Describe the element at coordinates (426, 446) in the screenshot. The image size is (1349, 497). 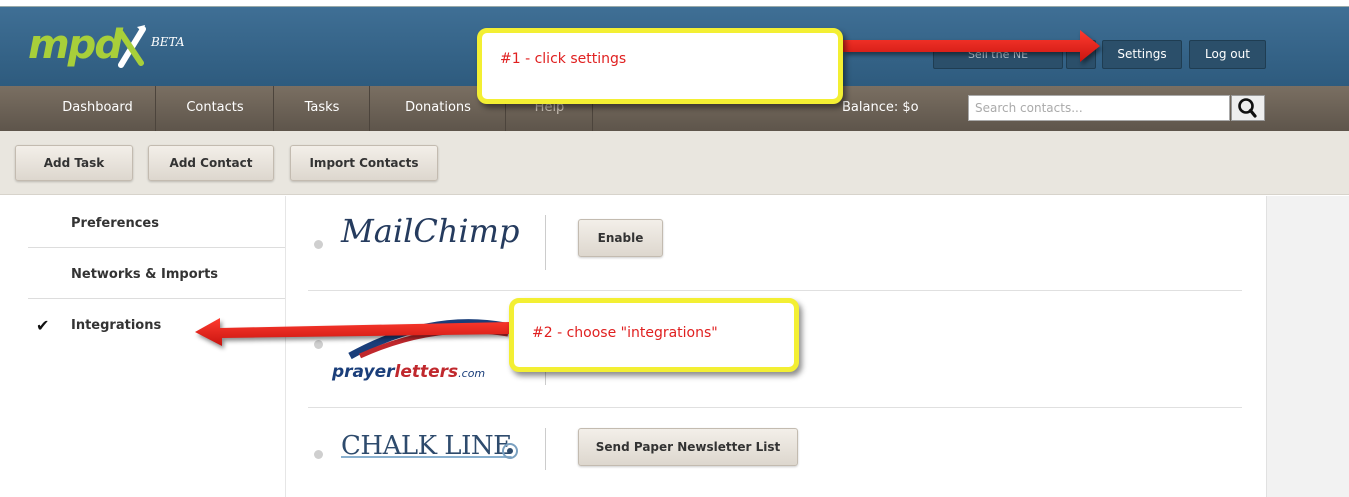
I see `chalkline-logo: CHALK LINE` at that location.